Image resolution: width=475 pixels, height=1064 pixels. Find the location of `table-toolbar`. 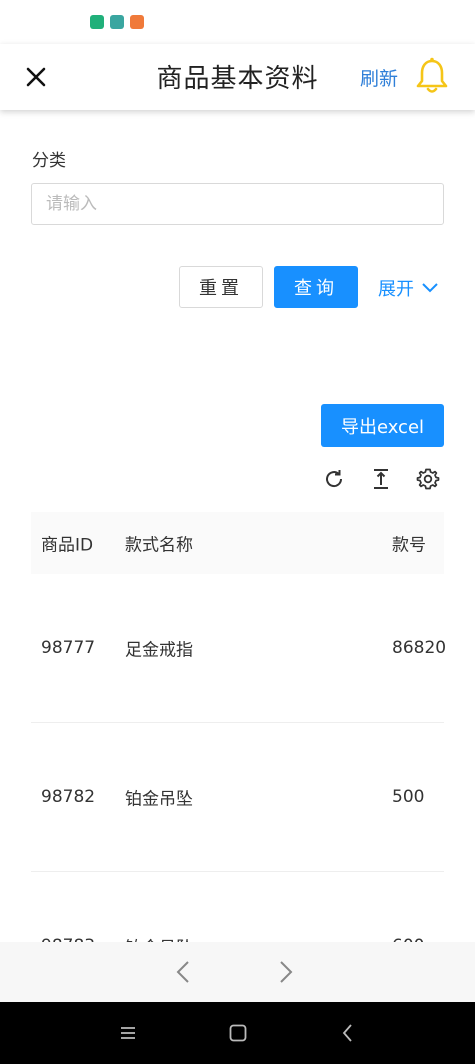

table-toolbar is located at coordinates (383, 480).